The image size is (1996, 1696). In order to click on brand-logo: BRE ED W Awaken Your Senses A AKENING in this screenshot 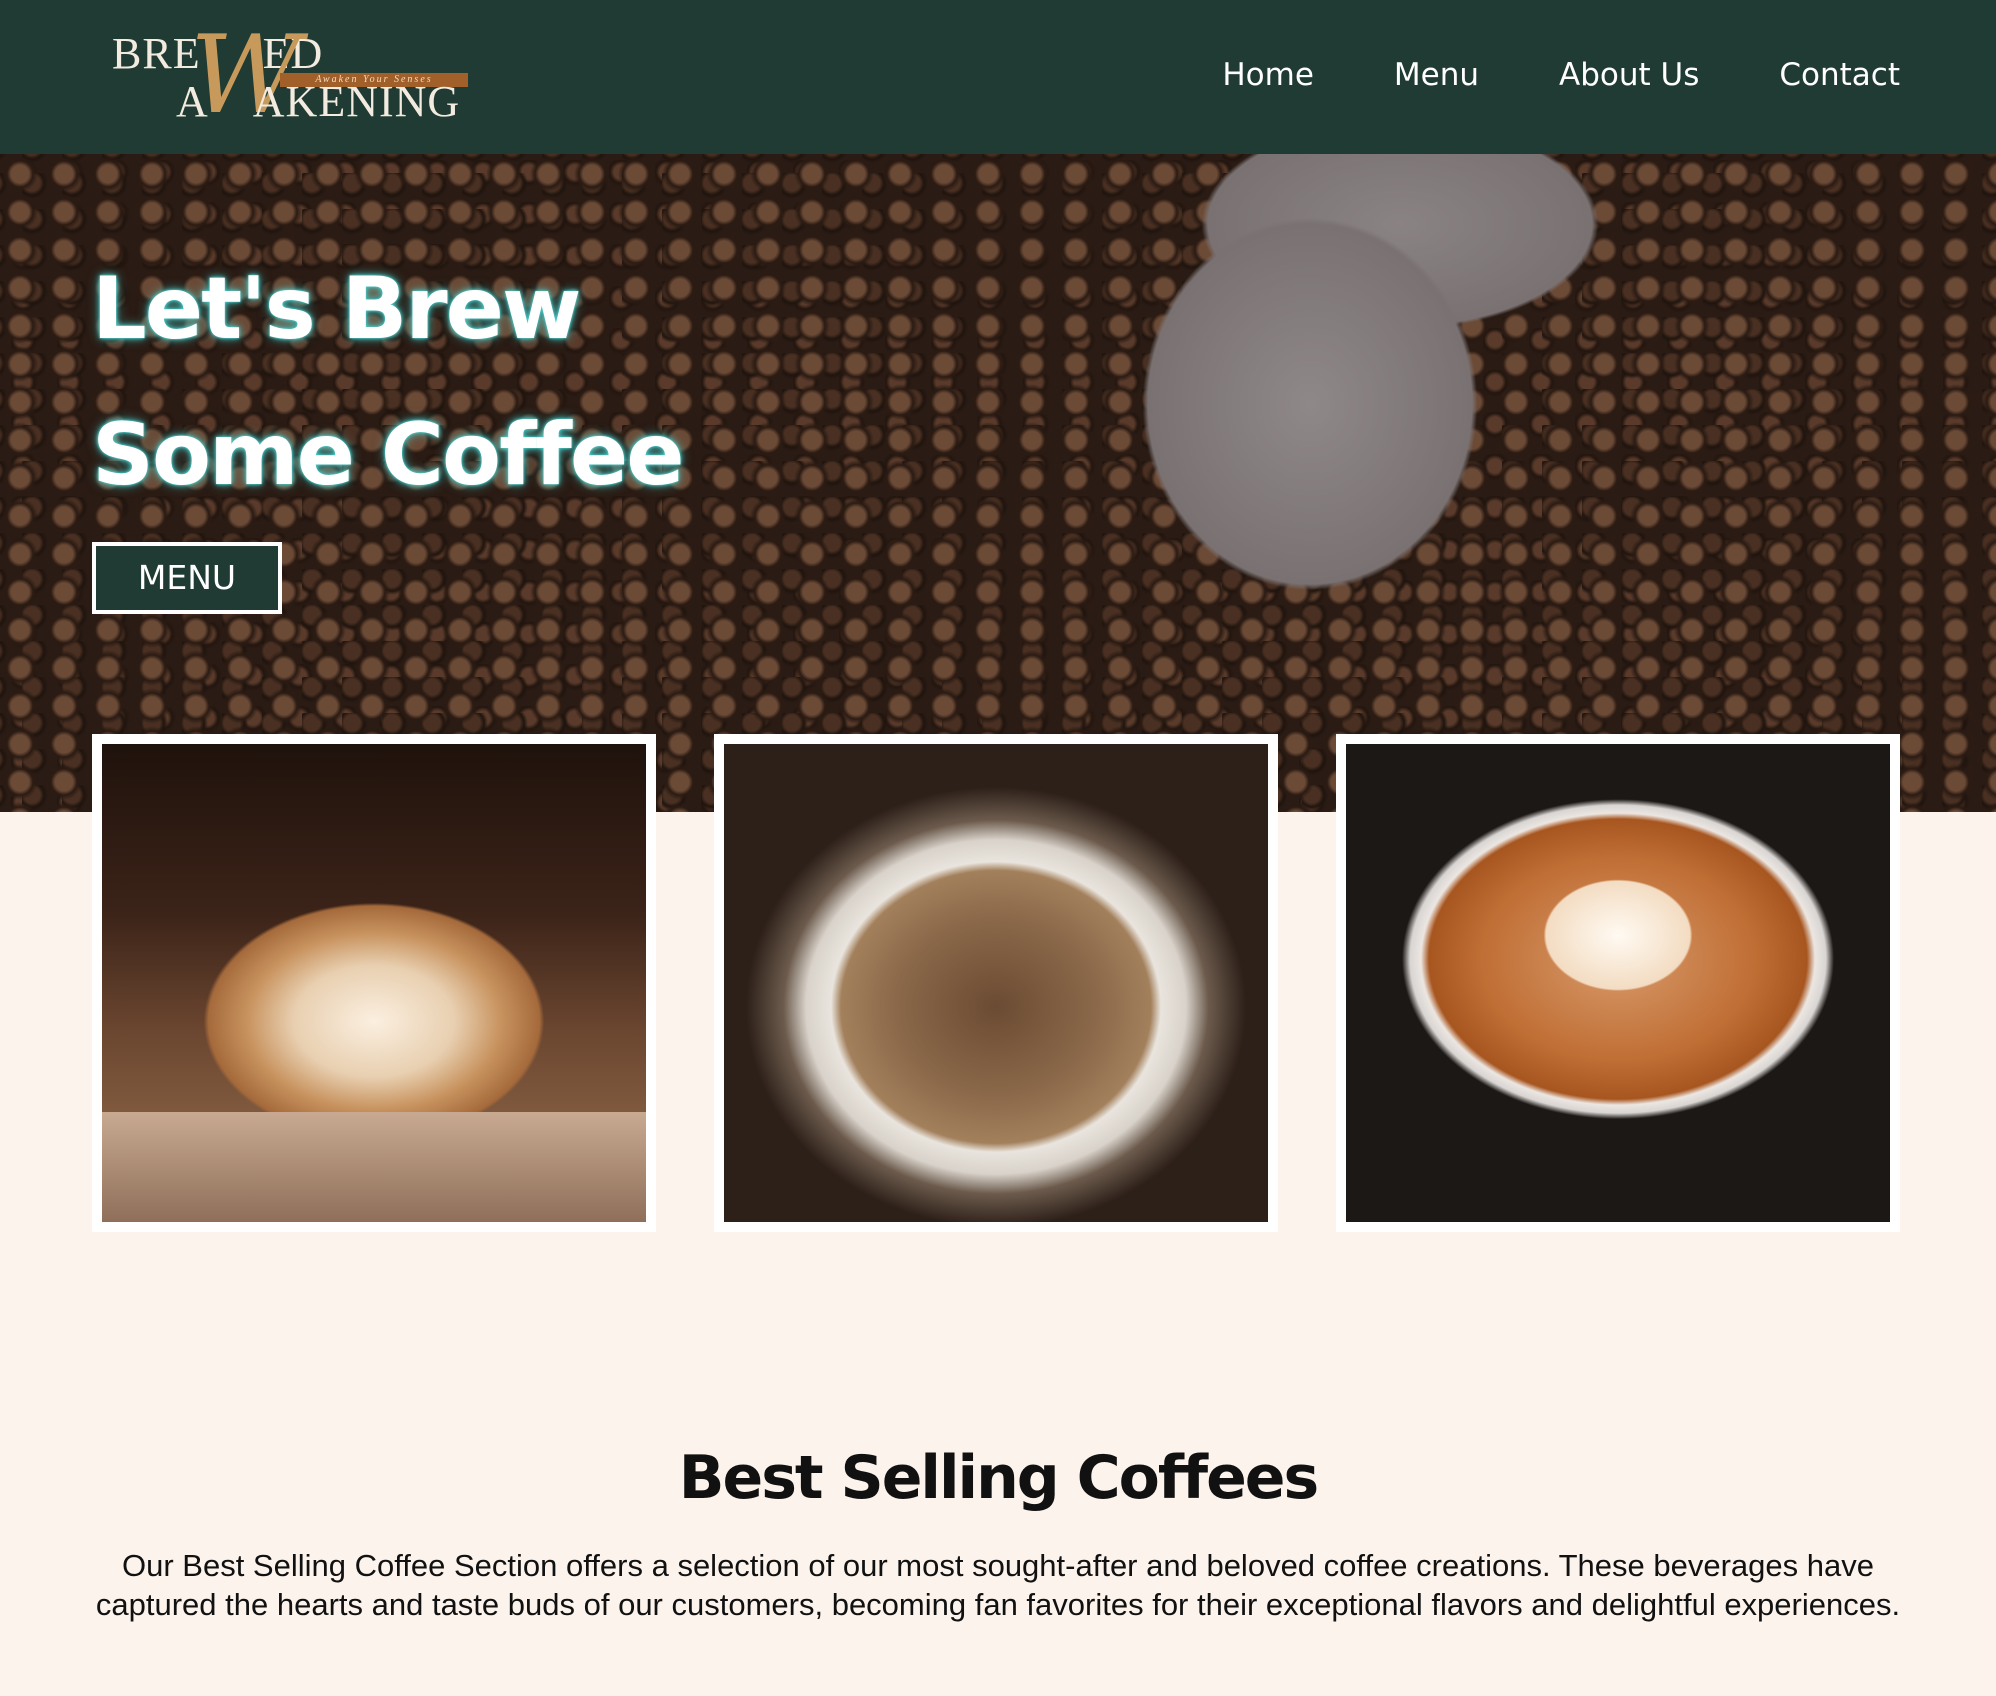, I will do `click(292, 76)`.